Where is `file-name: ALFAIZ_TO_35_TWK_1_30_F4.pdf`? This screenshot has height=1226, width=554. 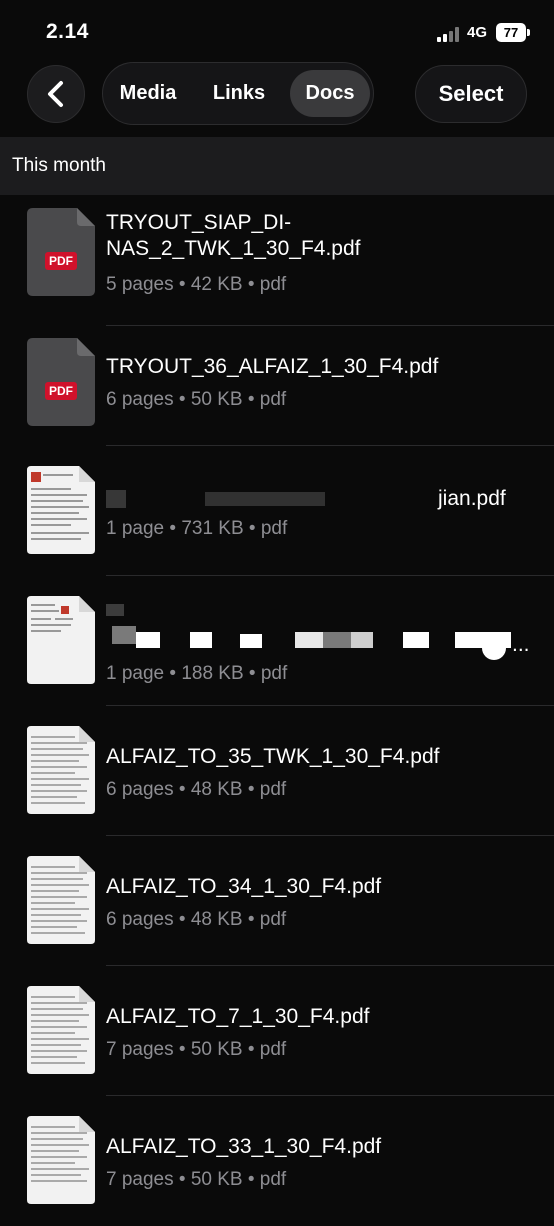 file-name: ALFAIZ_TO_35_TWK_1_30_F4.pdf is located at coordinates (273, 756).